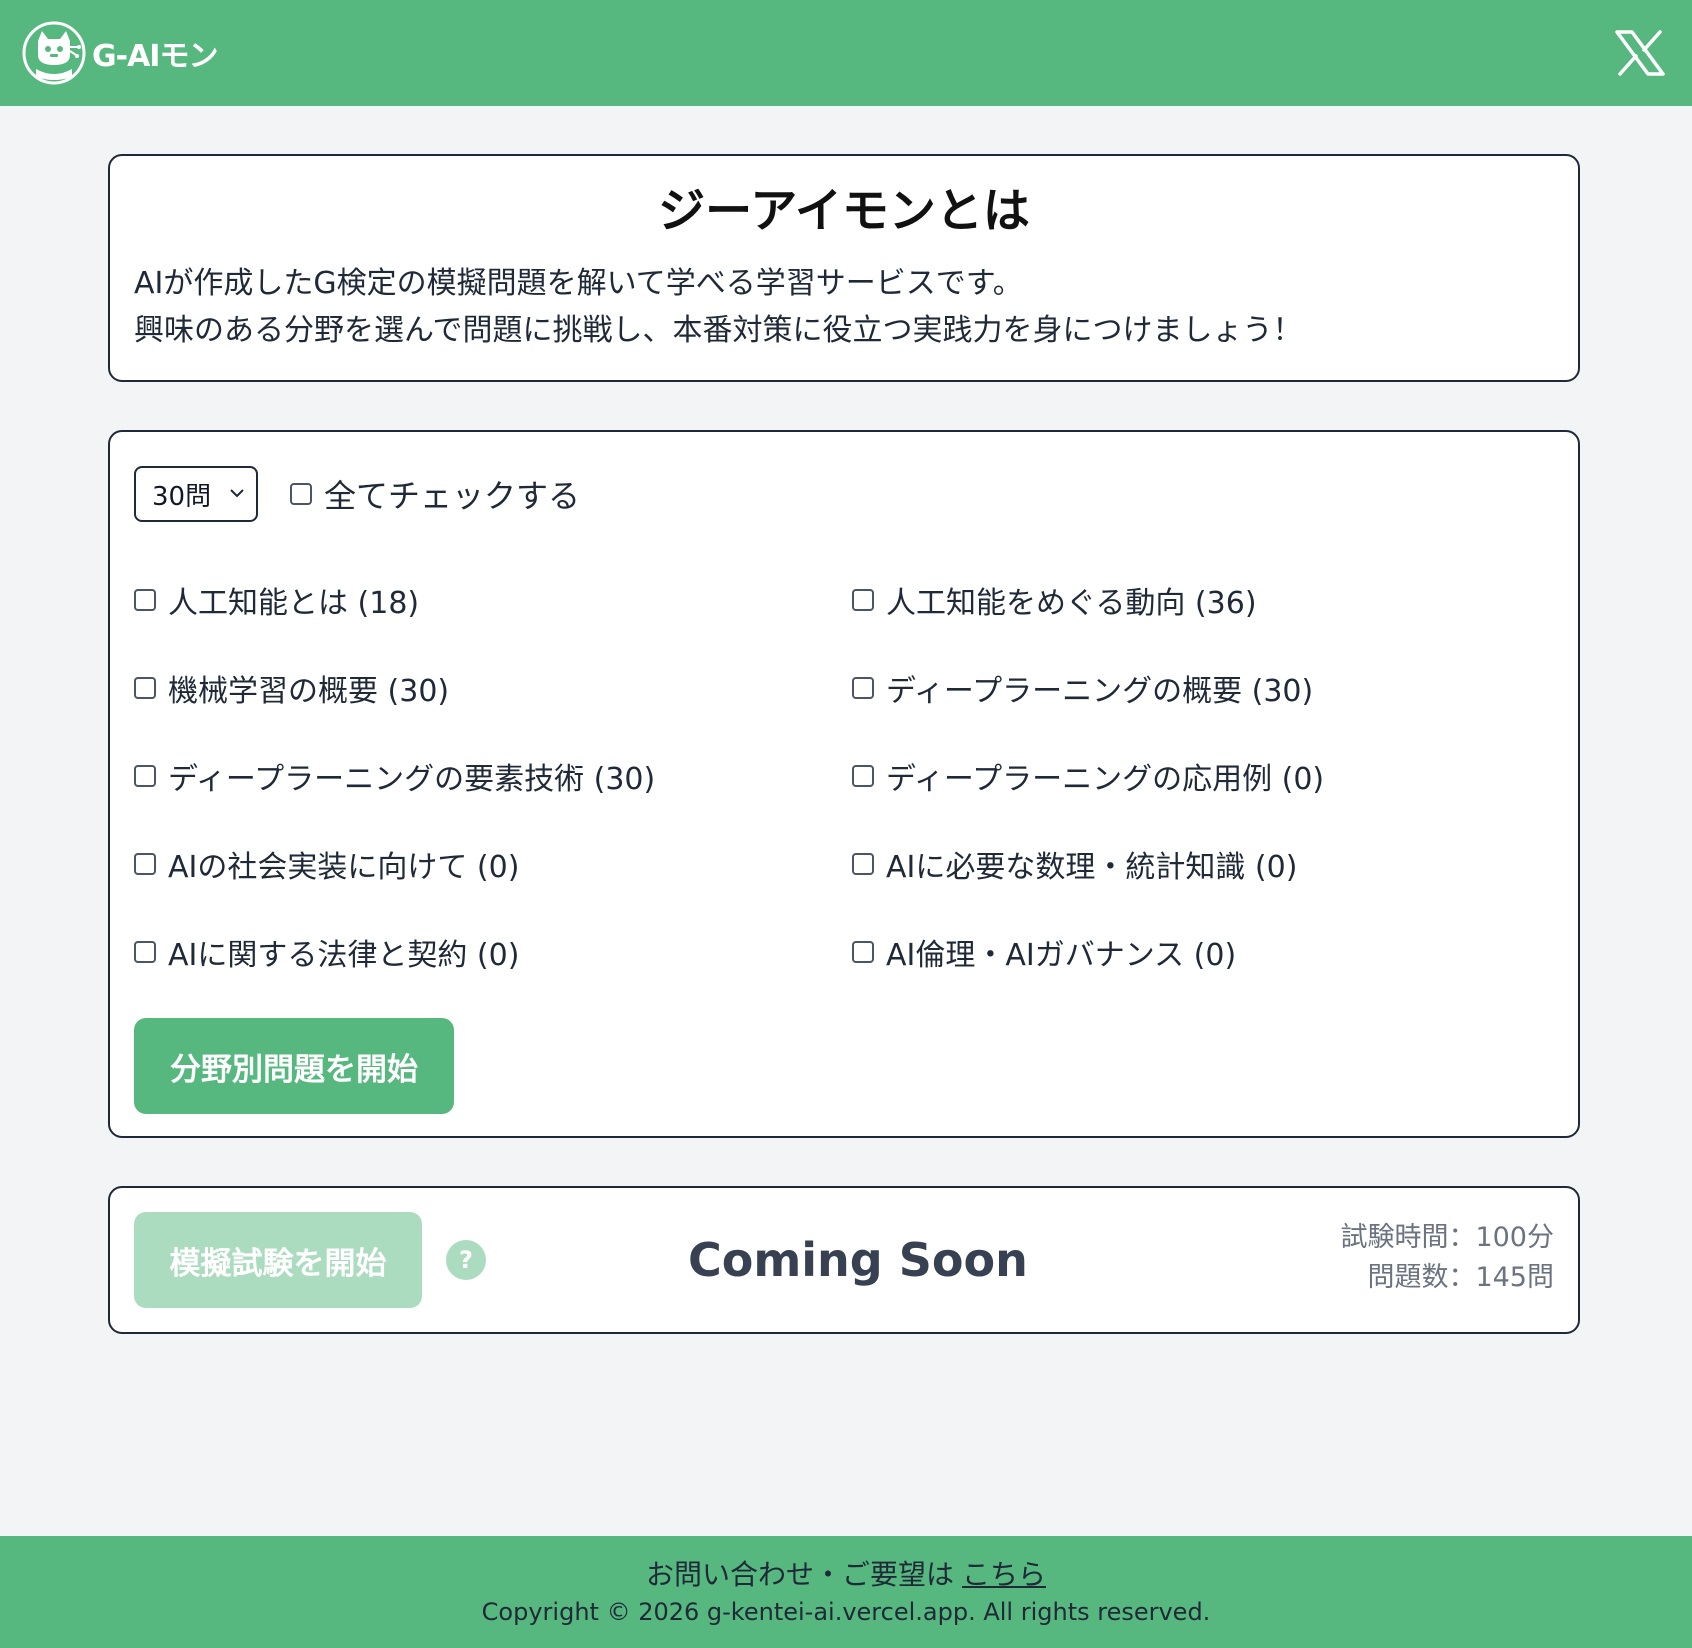 This screenshot has height=1648, width=1692. I want to click on check-all-label: 全てチェックする, so click(452, 496).